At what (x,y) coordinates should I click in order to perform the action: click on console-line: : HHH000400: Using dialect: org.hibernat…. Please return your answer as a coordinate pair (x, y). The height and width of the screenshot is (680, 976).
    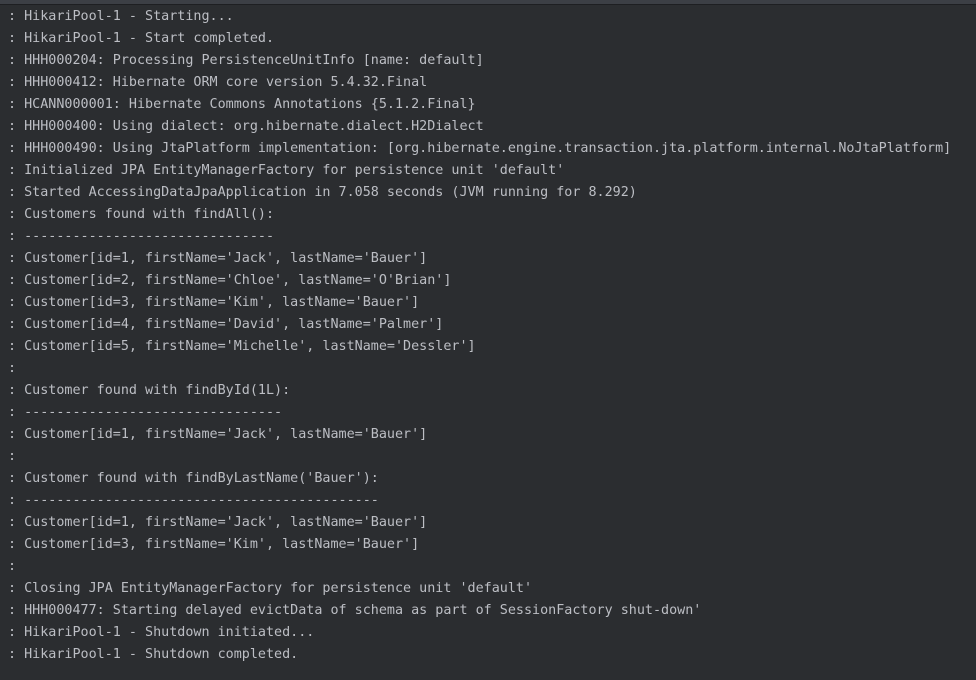
    Looking at the image, I should click on (246, 126).